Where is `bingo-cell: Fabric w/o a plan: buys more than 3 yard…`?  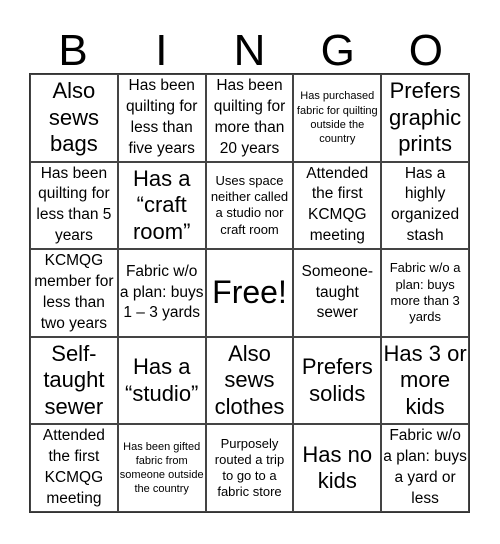 bingo-cell: Fabric w/o a plan: buys more than 3 yard… is located at coordinates (425, 293).